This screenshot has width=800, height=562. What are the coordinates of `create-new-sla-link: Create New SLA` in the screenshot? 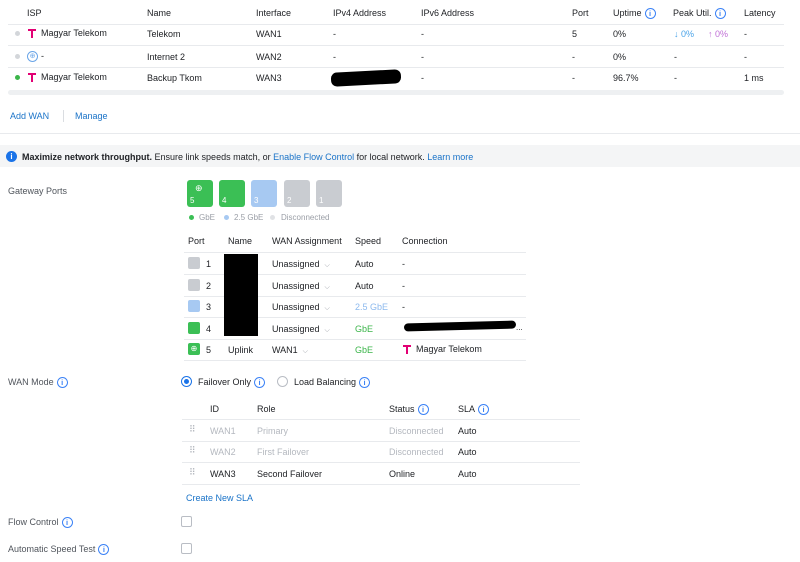 It's located at (219, 498).